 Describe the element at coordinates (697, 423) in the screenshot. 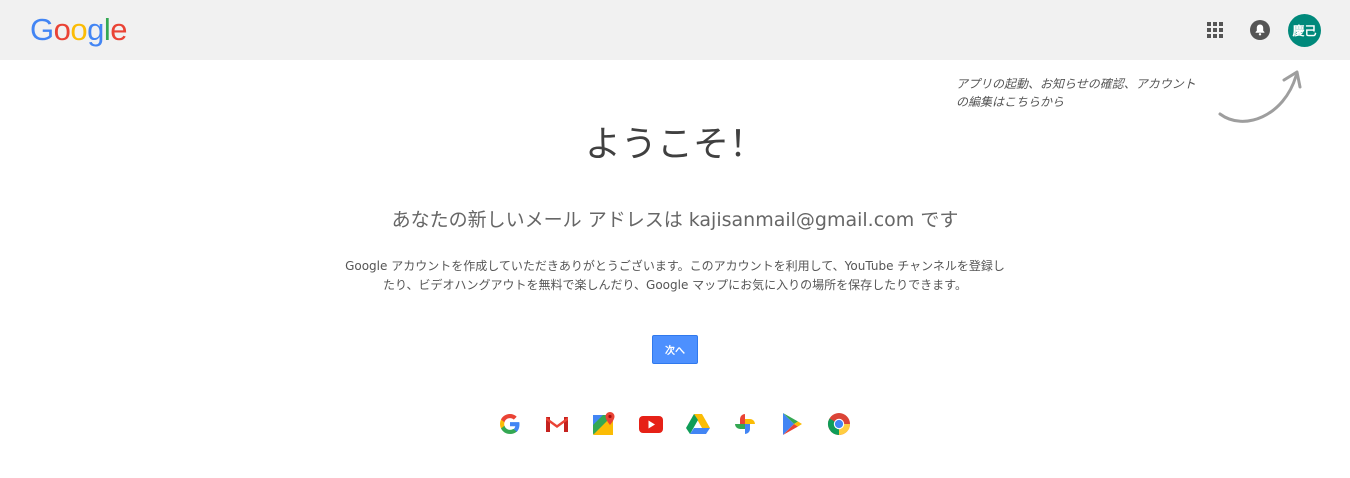

I see `drive-icon` at that location.